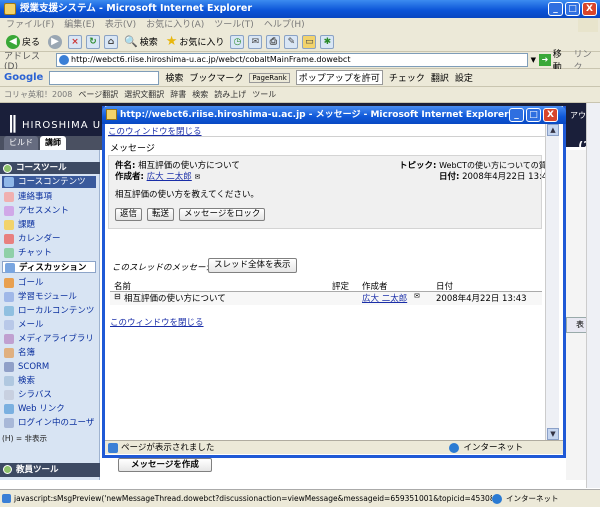 The image size is (600, 507). I want to click on sidebar-item-course-content: コースコンテンツ, so click(49, 182).